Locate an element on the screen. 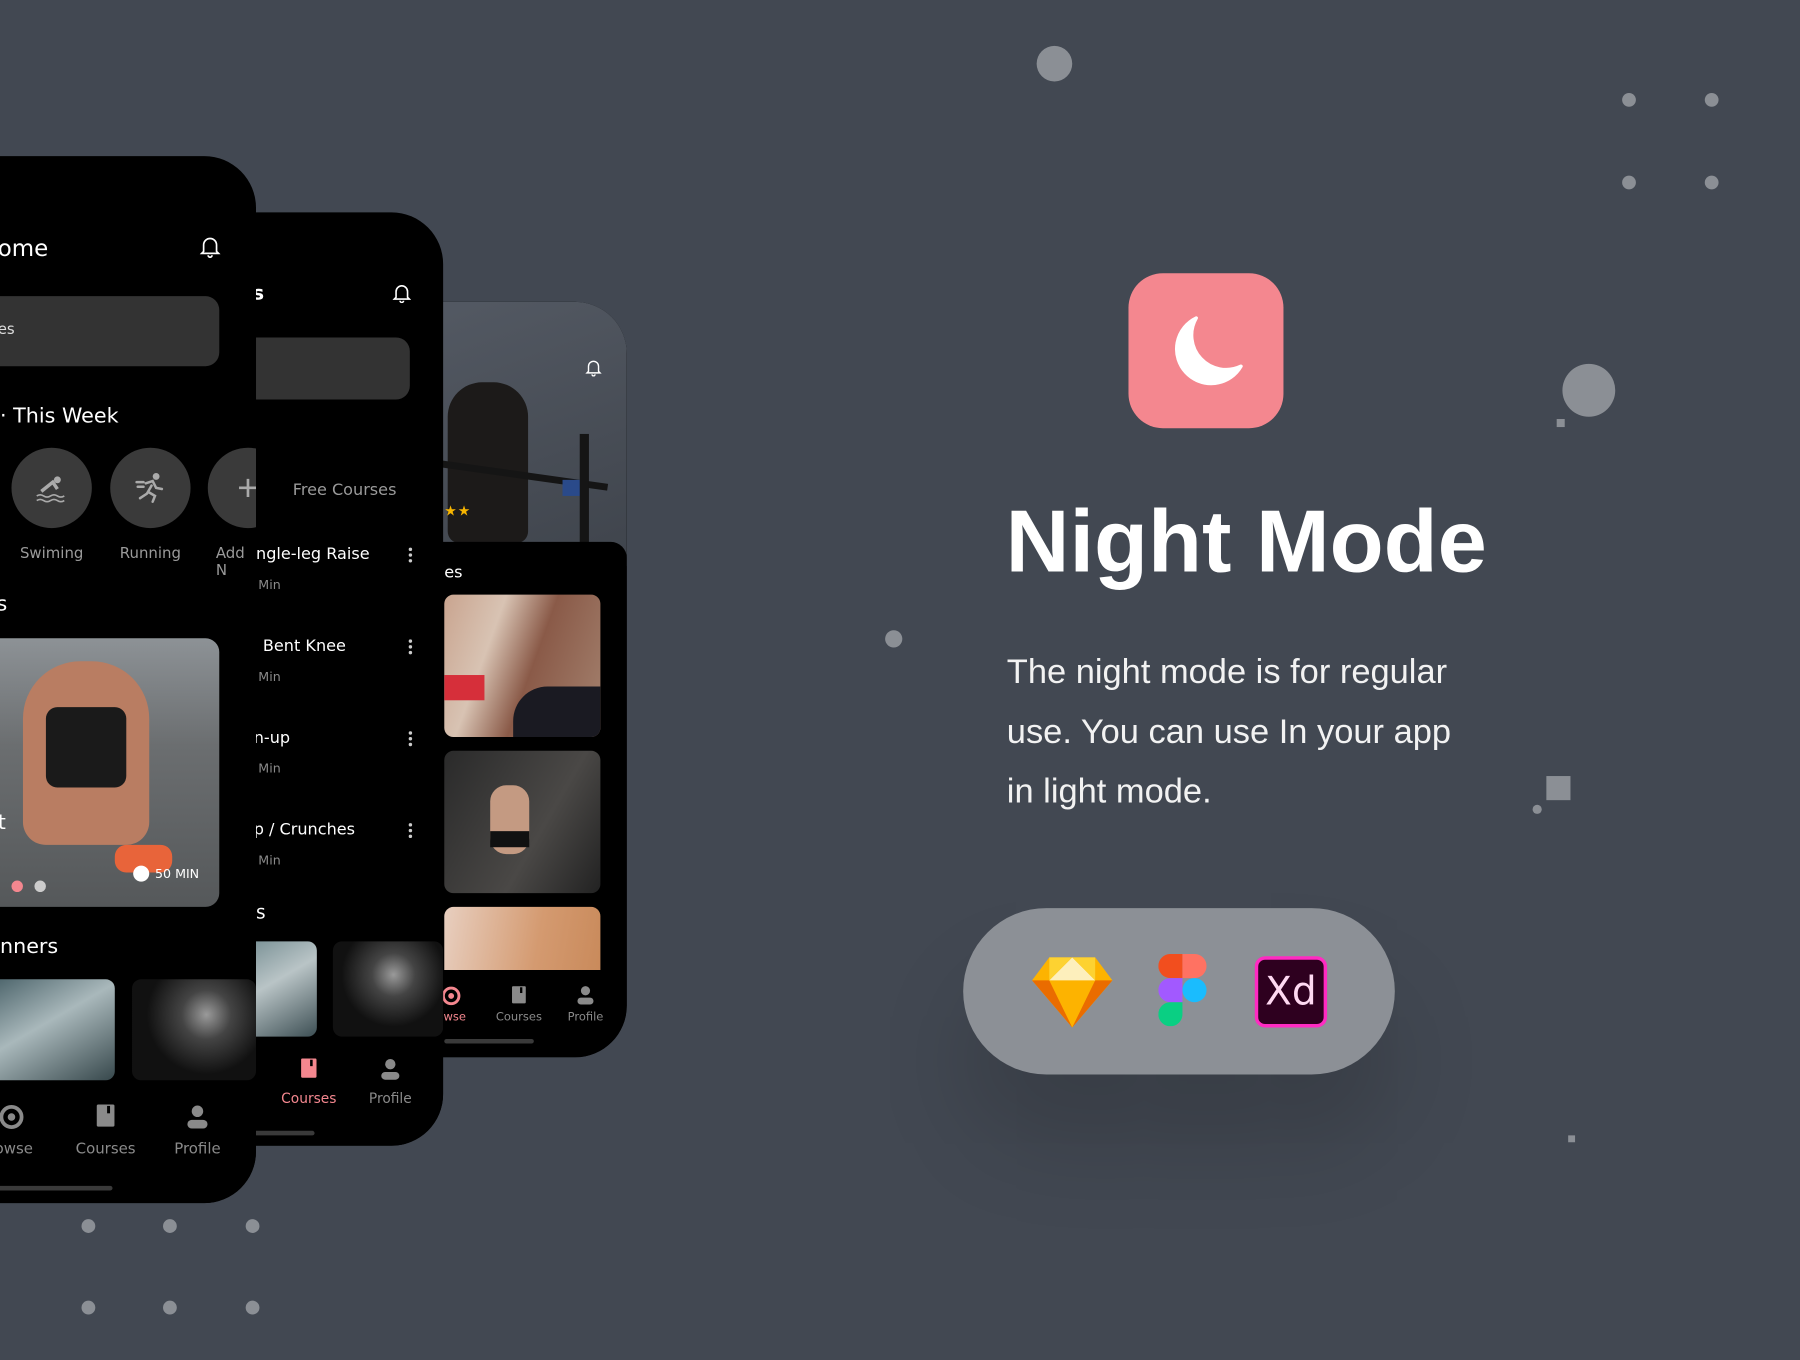 This screenshot has height=1360, width=1800. plus-icon: + is located at coordinates (246, 488).